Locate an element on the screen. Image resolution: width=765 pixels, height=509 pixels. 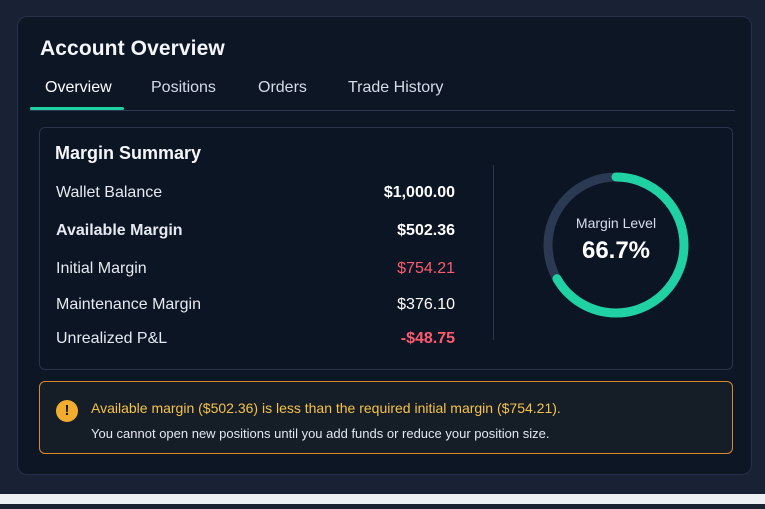
tabs-divider is located at coordinates (382, 110).